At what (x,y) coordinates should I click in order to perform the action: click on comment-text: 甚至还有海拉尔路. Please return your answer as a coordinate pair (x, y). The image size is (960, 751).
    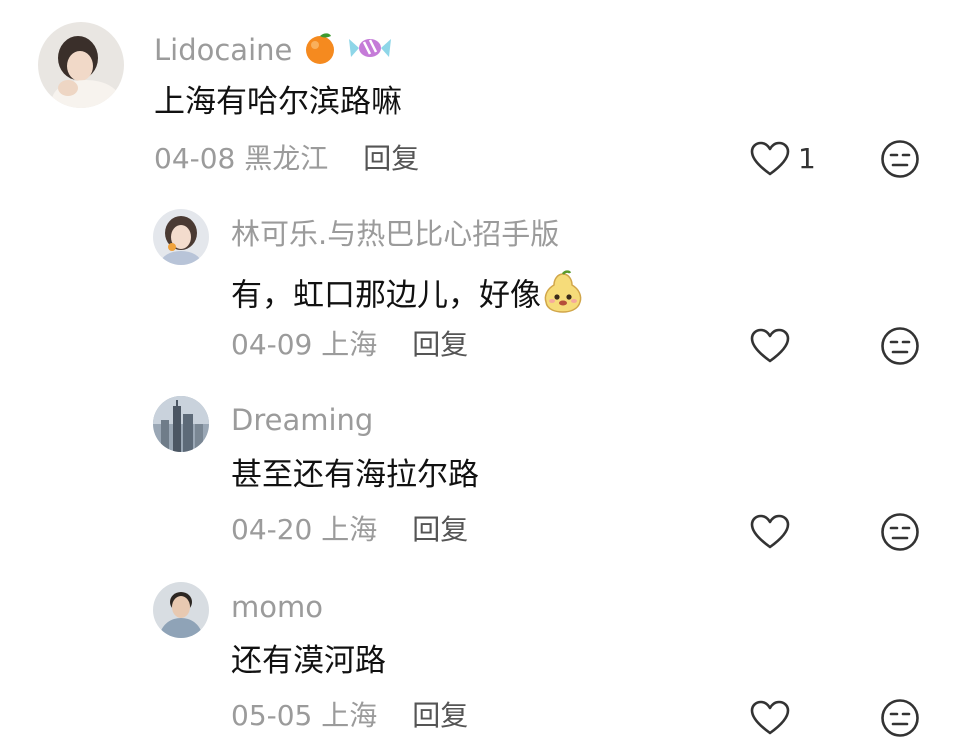
    Looking at the image, I should click on (355, 475).